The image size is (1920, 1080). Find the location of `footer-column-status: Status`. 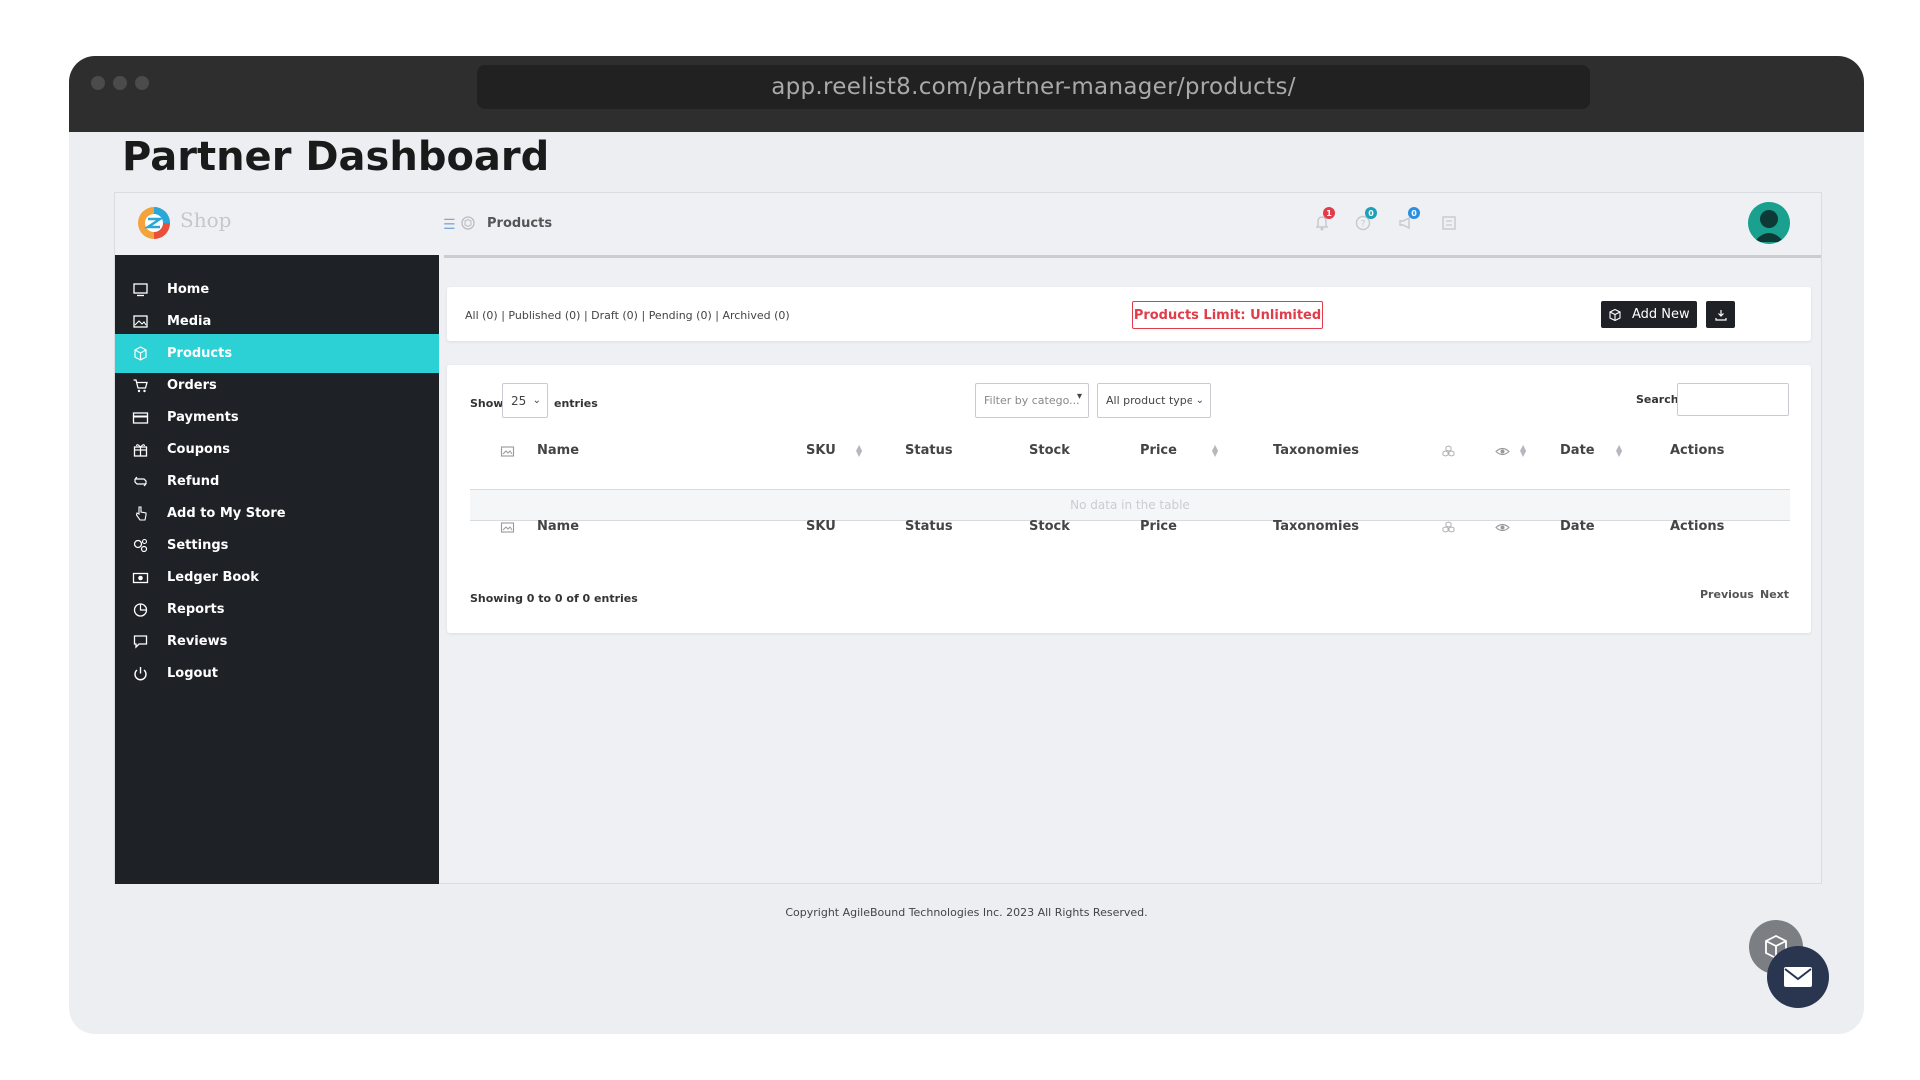

footer-column-status: Status is located at coordinates (929, 526).